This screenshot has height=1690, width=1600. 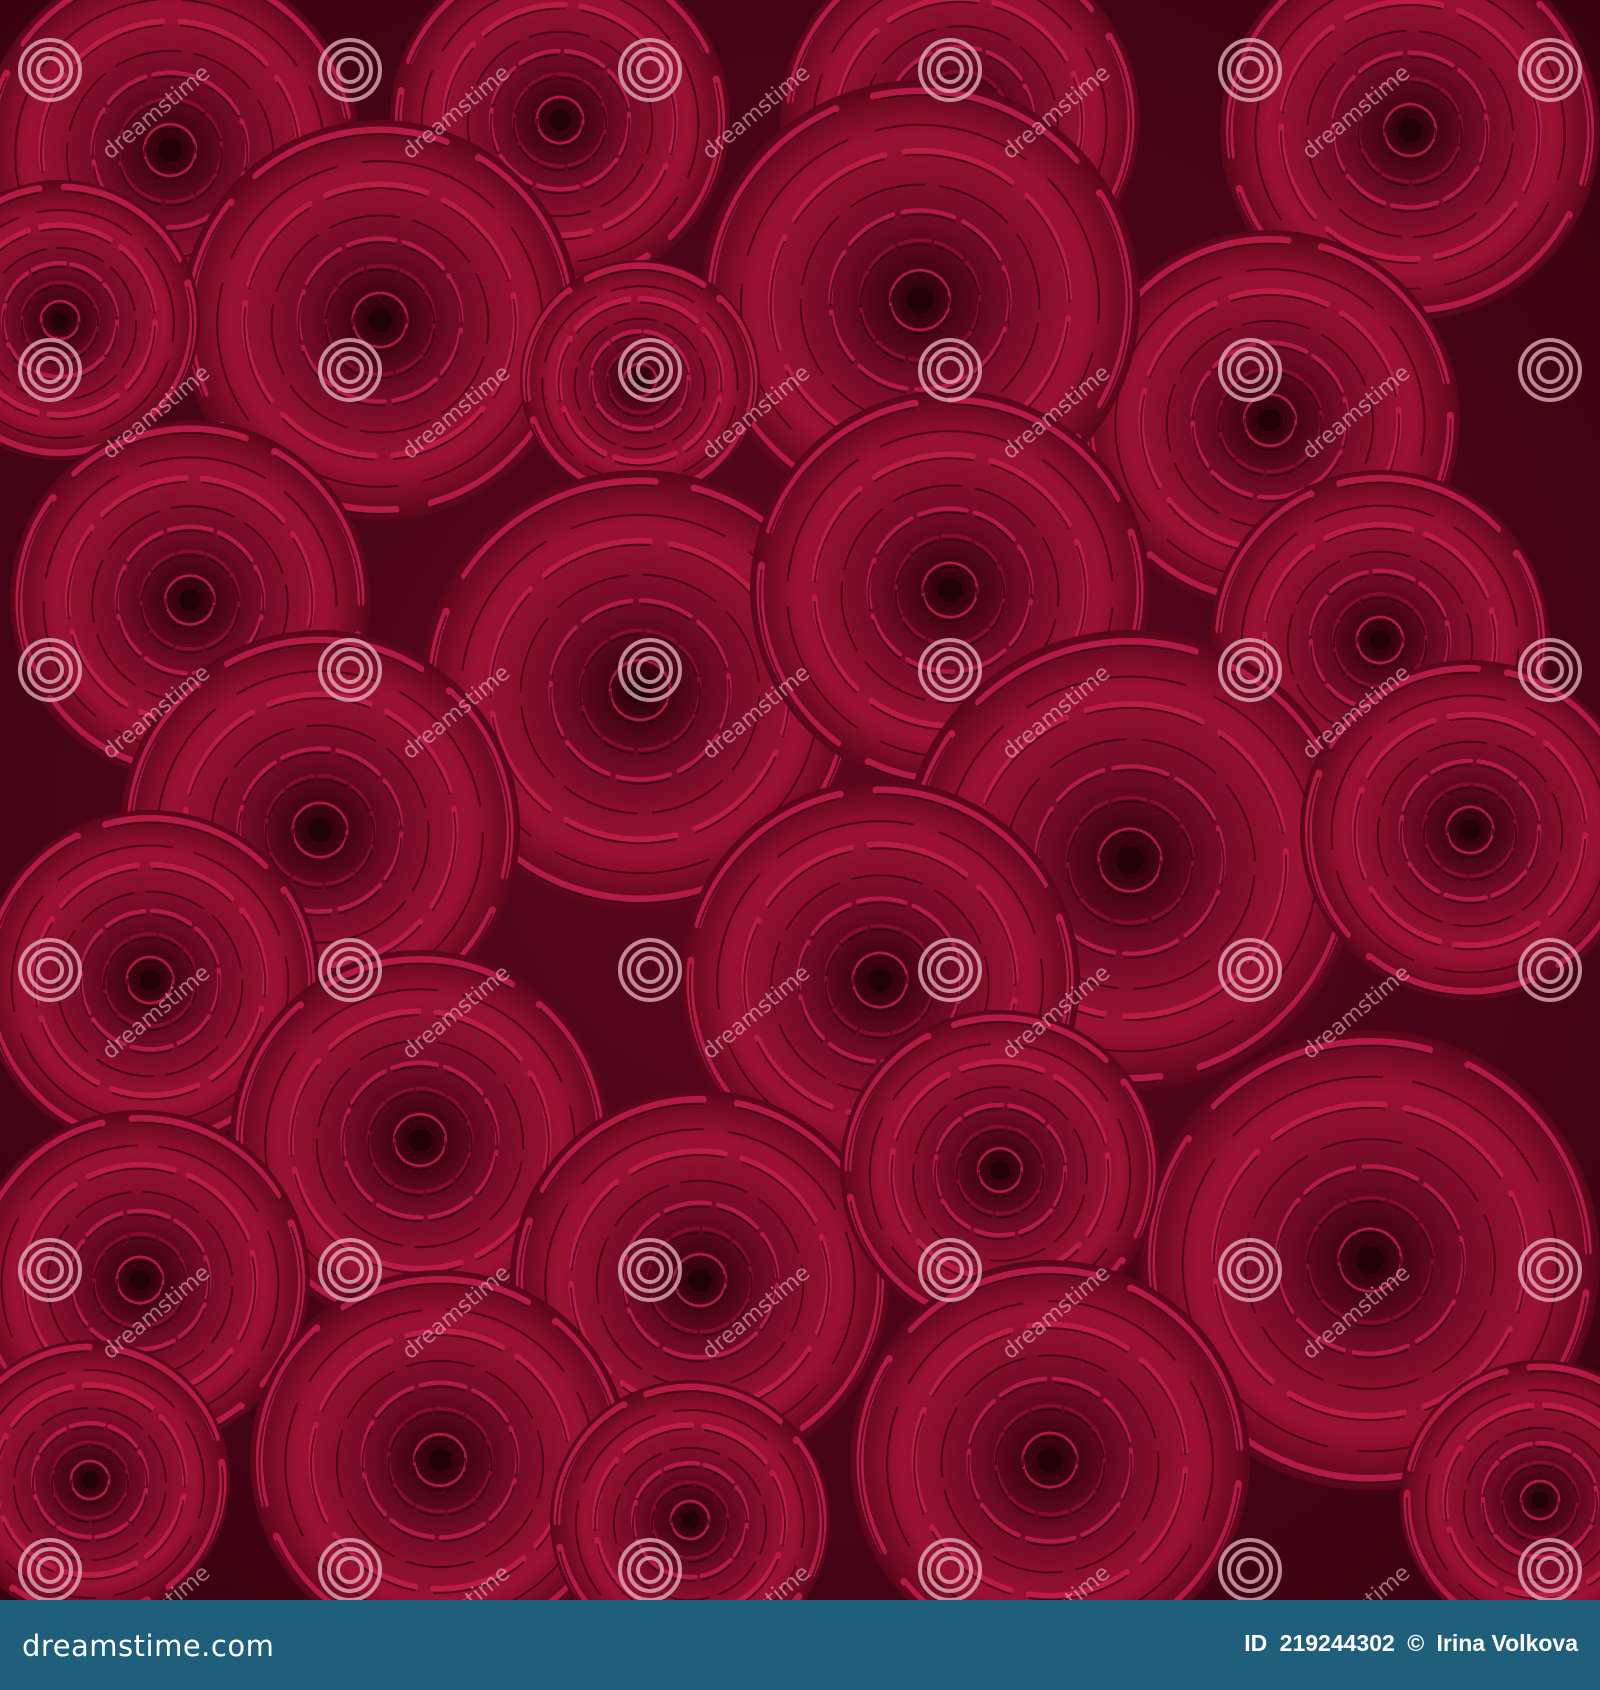 What do you see at coordinates (1337, 1643) in the screenshot?
I see `image-id-value: 219244302` at bounding box center [1337, 1643].